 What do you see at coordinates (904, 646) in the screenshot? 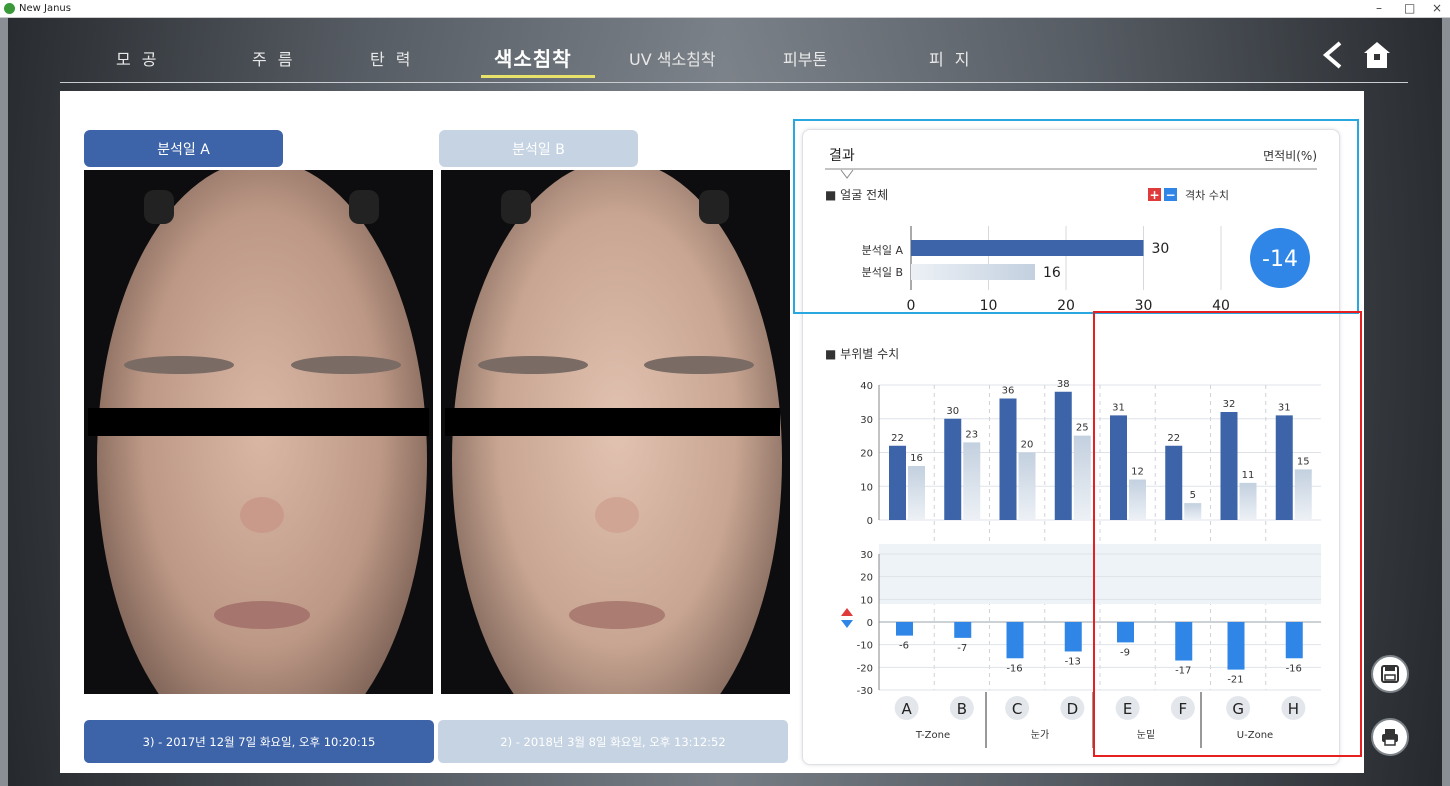
I see `diff-value-label: -6` at bounding box center [904, 646].